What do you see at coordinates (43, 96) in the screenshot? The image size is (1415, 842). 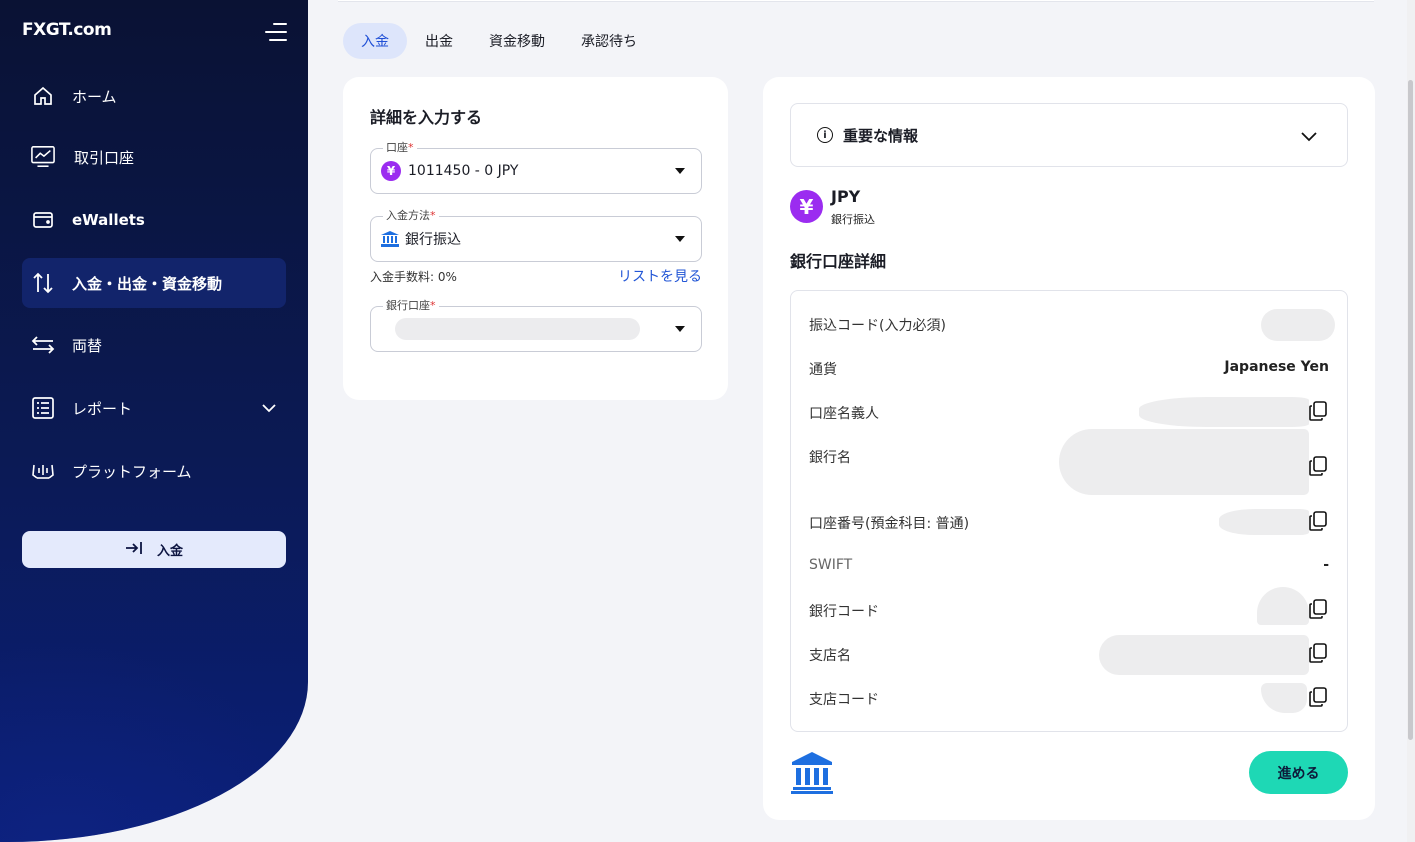 I see `home-icon` at bounding box center [43, 96].